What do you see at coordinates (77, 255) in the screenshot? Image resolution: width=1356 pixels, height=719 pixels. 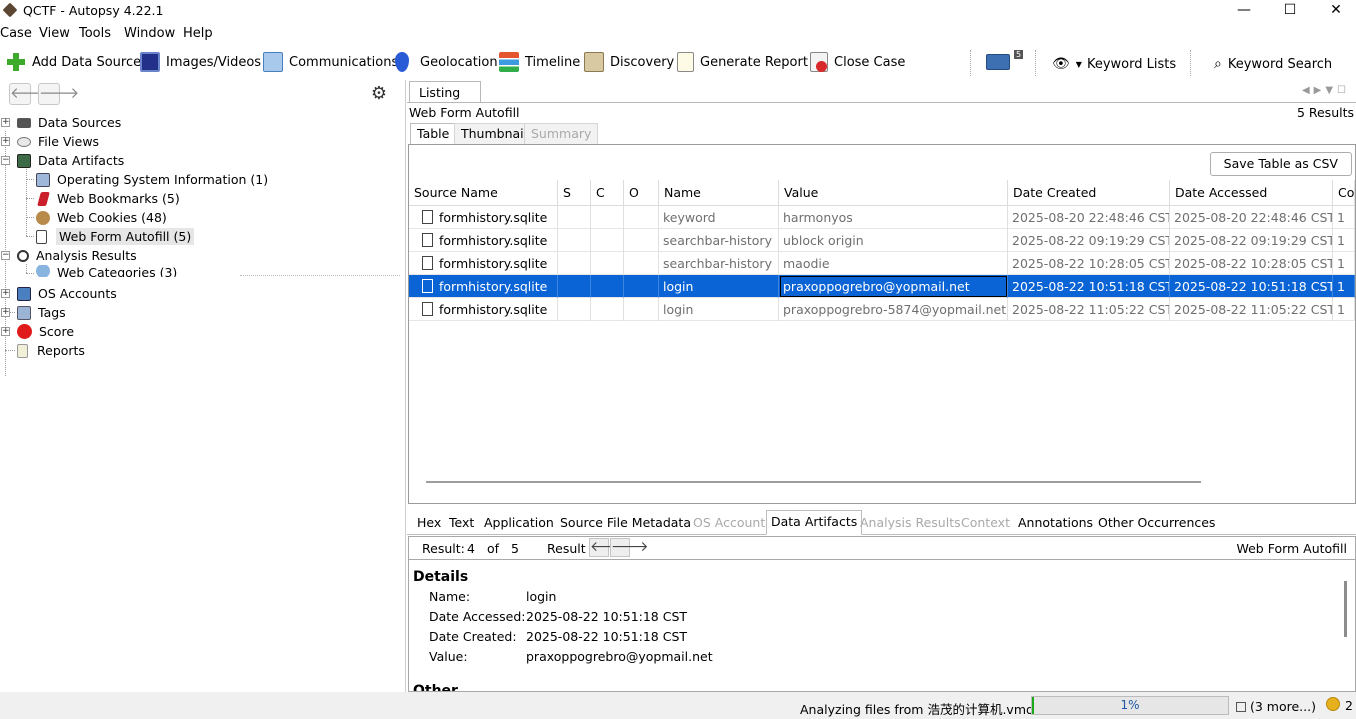 I see `tree-node-analysis-results: Analysis Results` at bounding box center [77, 255].